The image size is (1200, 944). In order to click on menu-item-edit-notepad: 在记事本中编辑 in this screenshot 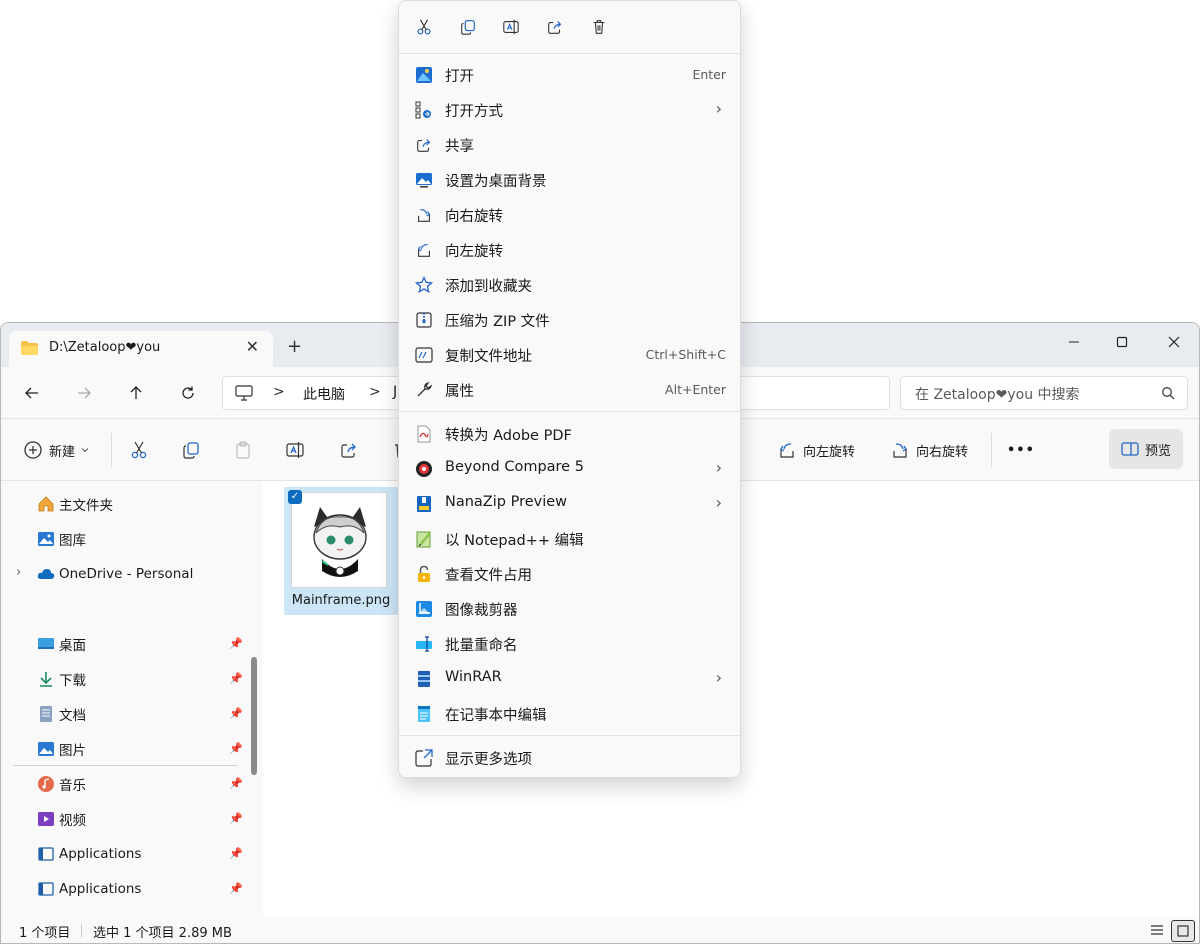, I will do `click(569, 713)`.